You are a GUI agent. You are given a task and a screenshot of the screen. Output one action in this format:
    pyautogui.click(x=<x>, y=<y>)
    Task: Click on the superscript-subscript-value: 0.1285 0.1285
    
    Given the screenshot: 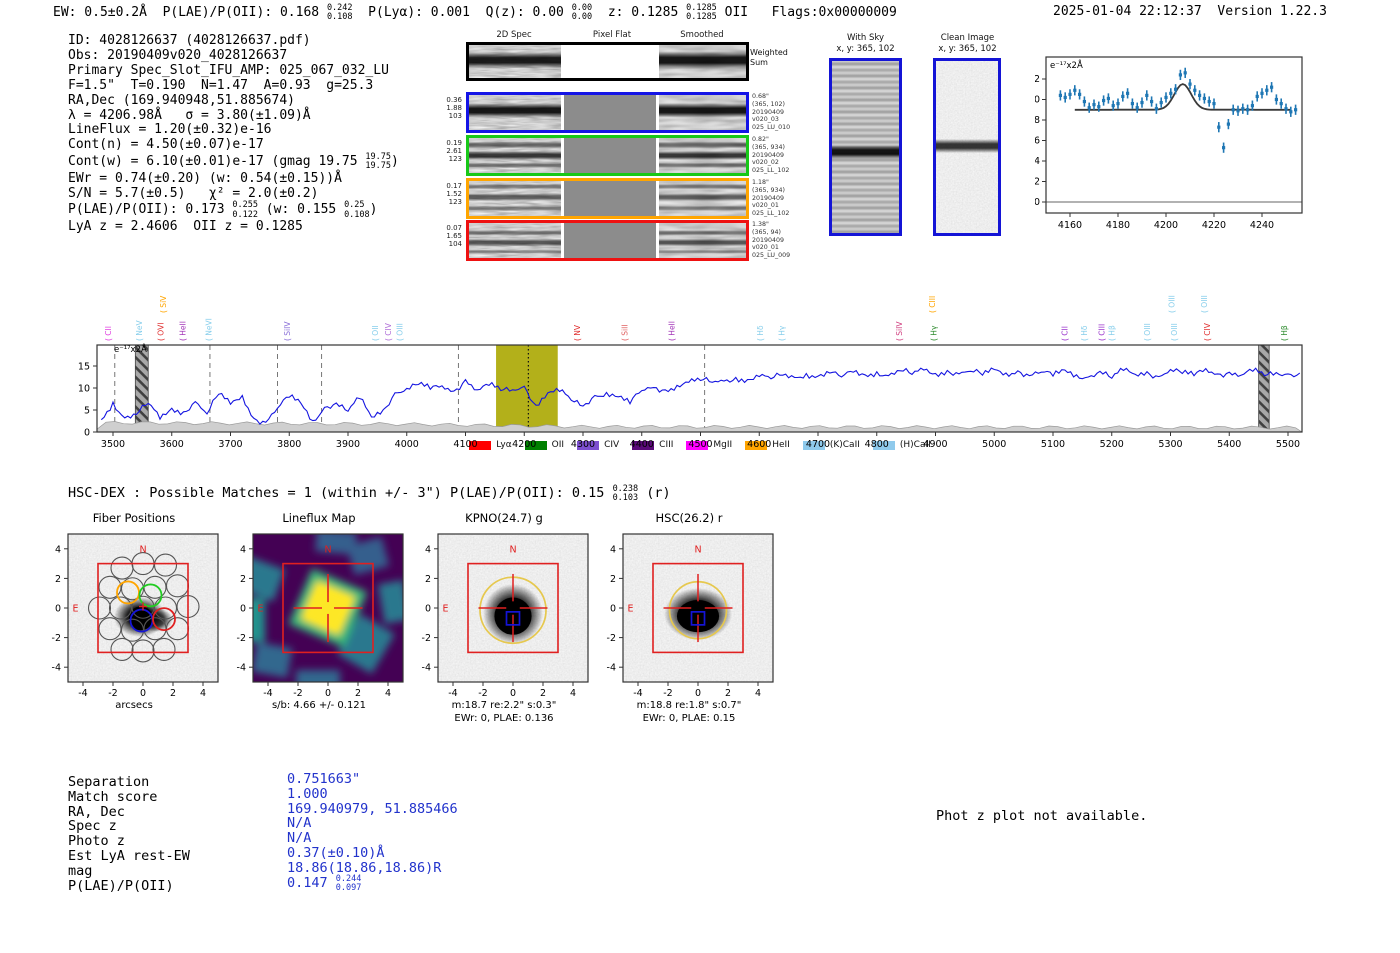 What is the action you would take?
    pyautogui.click(x=701, y=13)
    